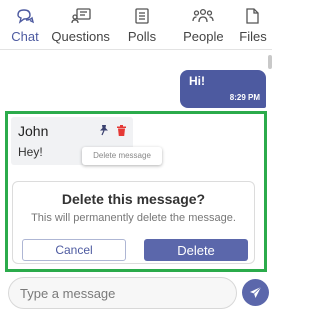  I want to click on pin-icon, so click(104, 129).